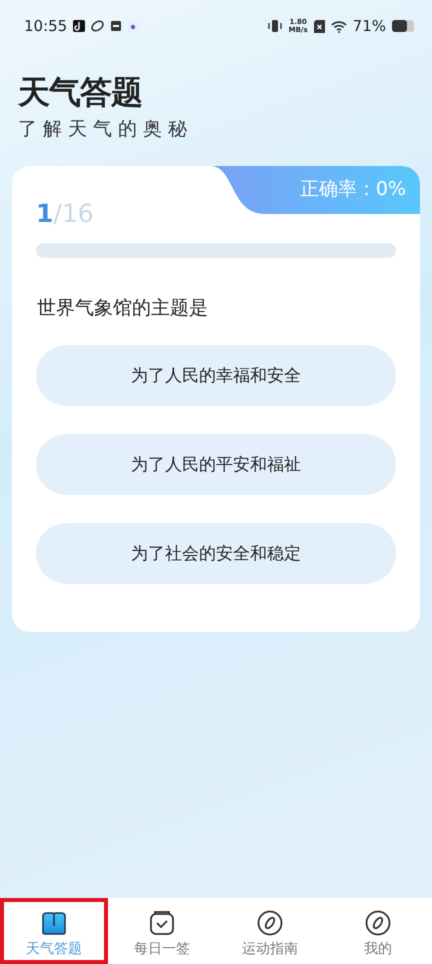 This screenshot has height=964, width=432. Describe the element at coordinates (116, 26) in the screenshot. I see `inbox-icon` at that location.